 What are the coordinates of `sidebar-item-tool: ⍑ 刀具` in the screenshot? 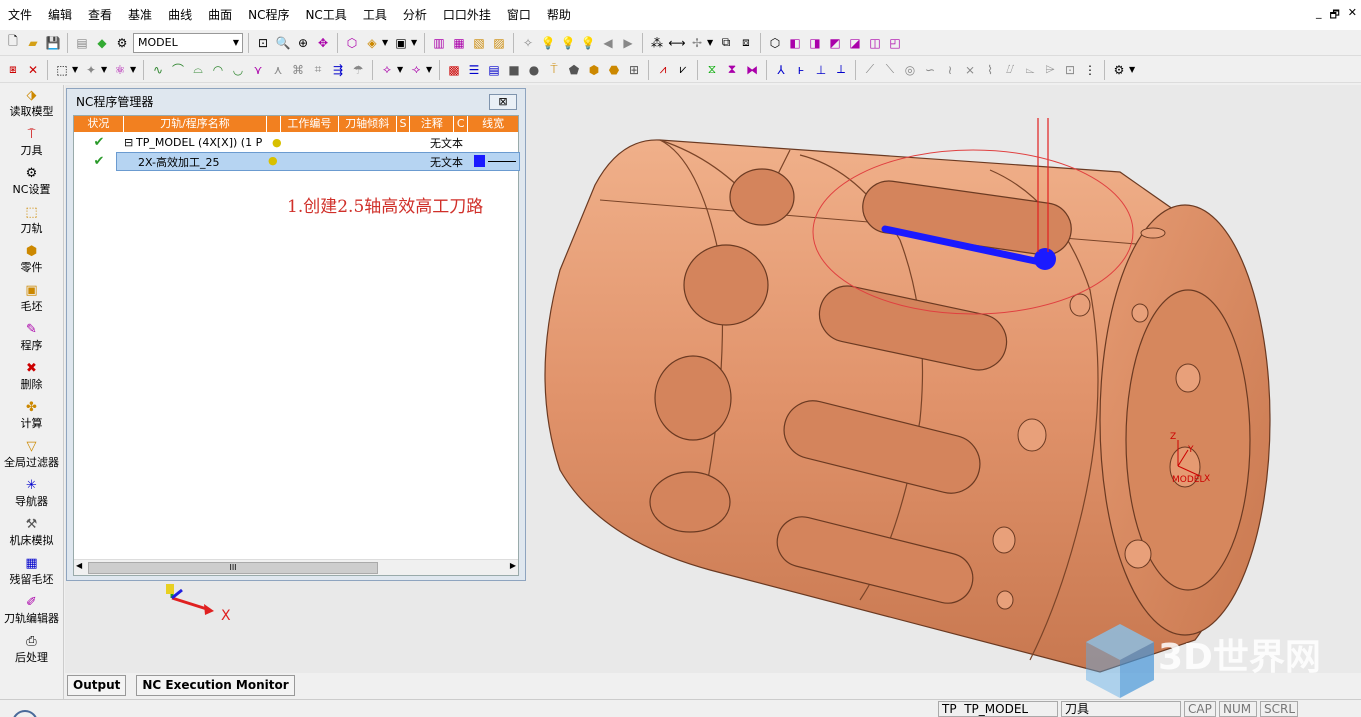 It's located at (31, 143).